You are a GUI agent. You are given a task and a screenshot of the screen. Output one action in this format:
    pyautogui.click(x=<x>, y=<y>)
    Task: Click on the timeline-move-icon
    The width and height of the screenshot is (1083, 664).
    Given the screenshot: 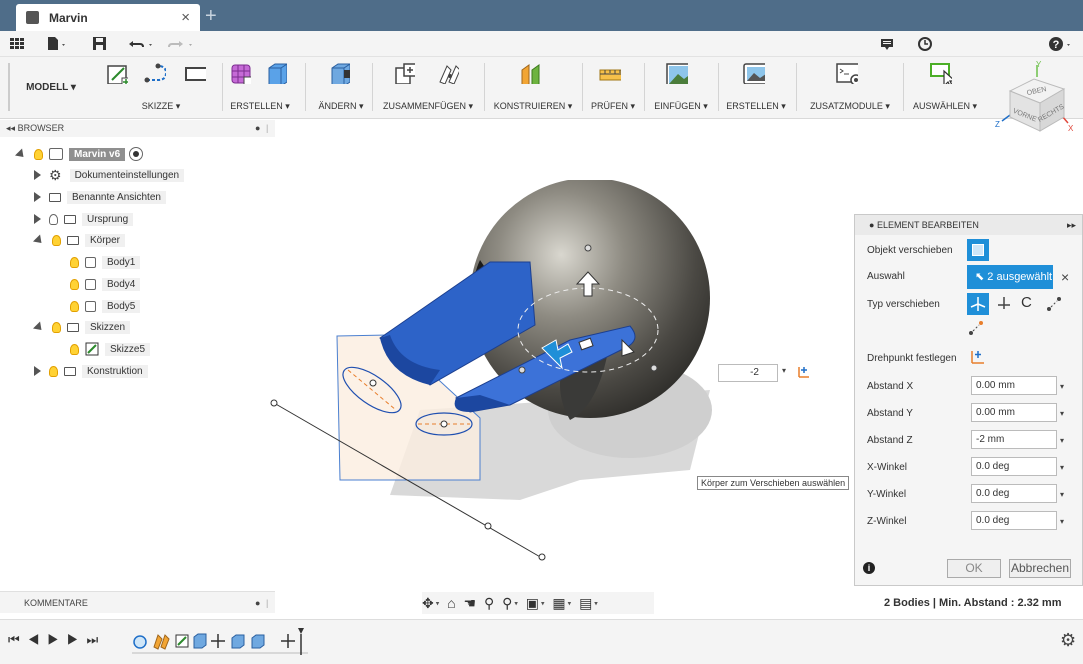 What is the action you would take?
    pyautogui.click(x=288, y=641)
    